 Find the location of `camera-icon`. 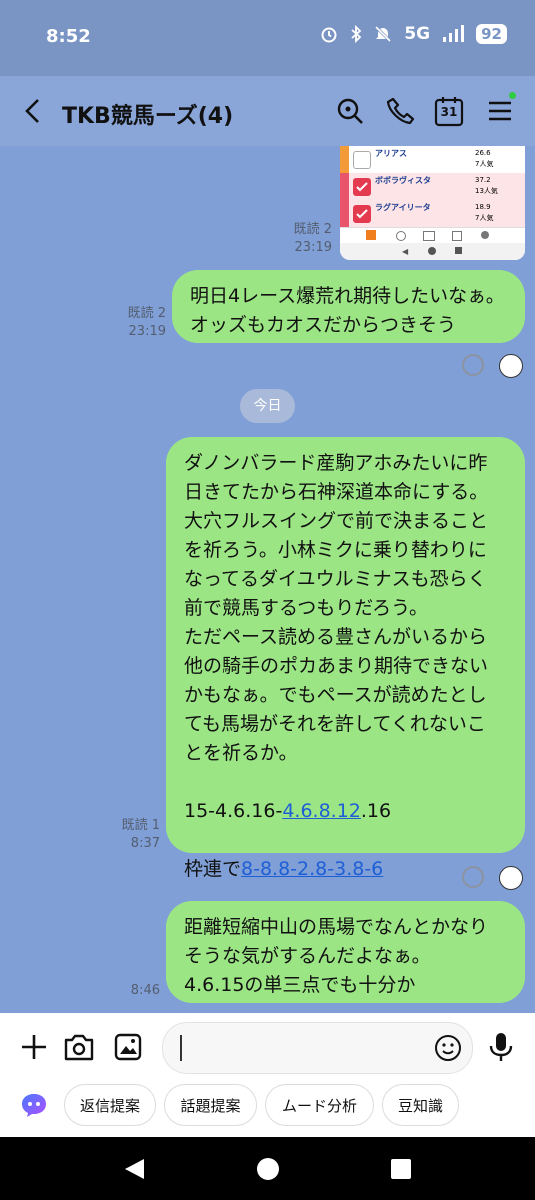

camera-icon is located at coordinates (79, 1047).